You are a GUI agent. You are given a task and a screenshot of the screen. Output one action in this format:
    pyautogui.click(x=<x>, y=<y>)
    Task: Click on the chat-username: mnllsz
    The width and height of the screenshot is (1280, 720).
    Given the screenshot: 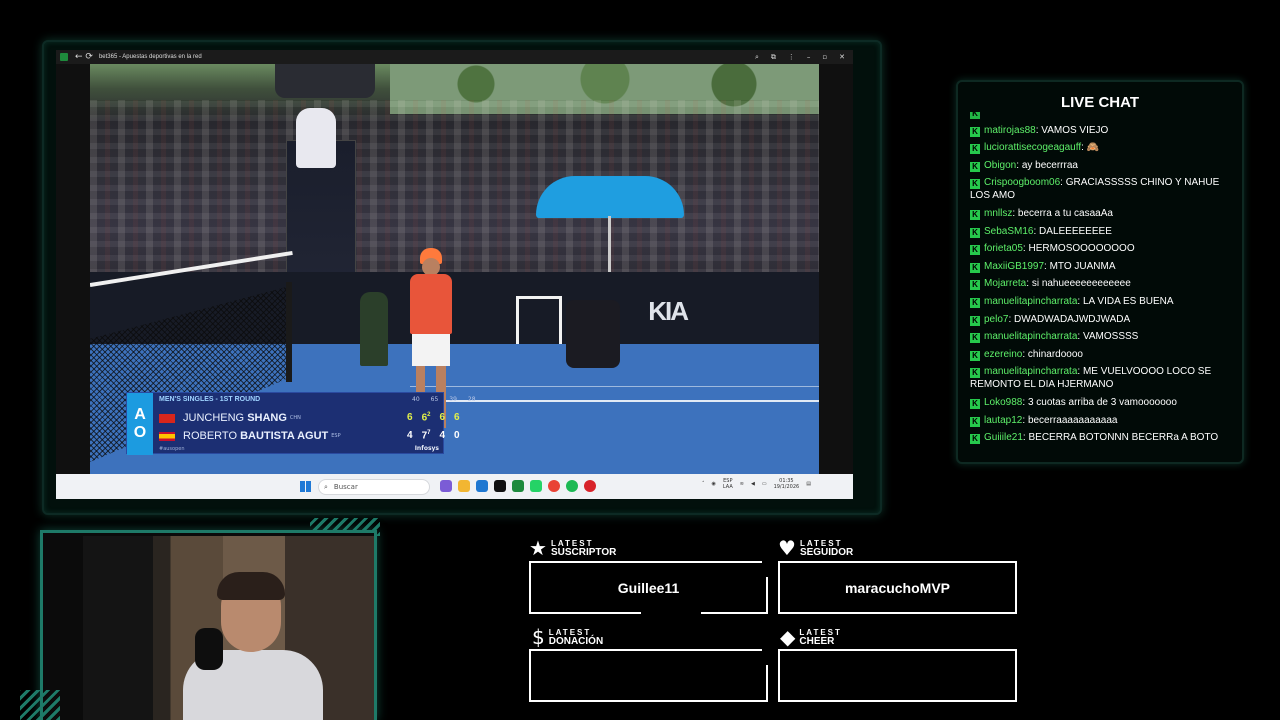 What is the action you would take?
    pyautogui.click(x=998, y=213)
    